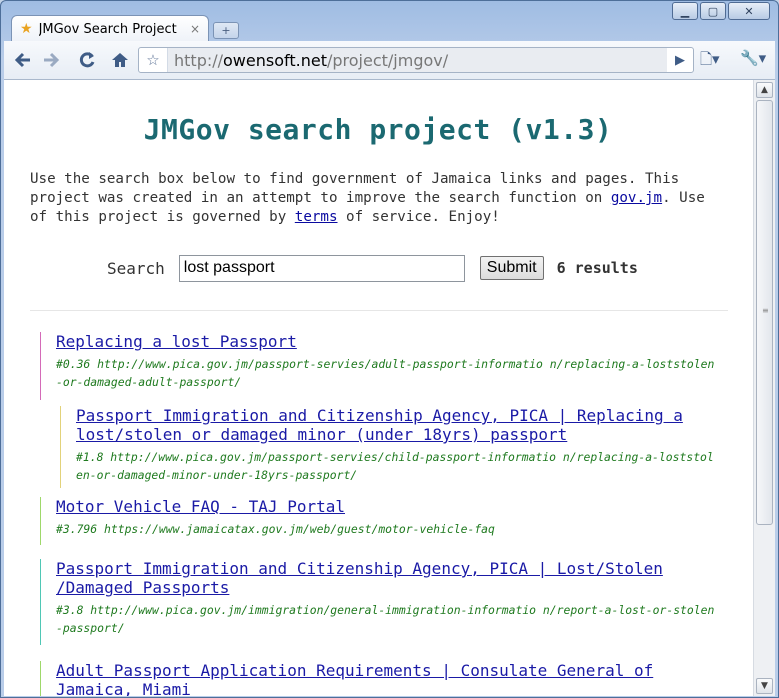 This screenshot has height=698, width=779. Describe the element at coordinates (199, 60) in the screenshot. I see `url-scheme: http://` at that location.